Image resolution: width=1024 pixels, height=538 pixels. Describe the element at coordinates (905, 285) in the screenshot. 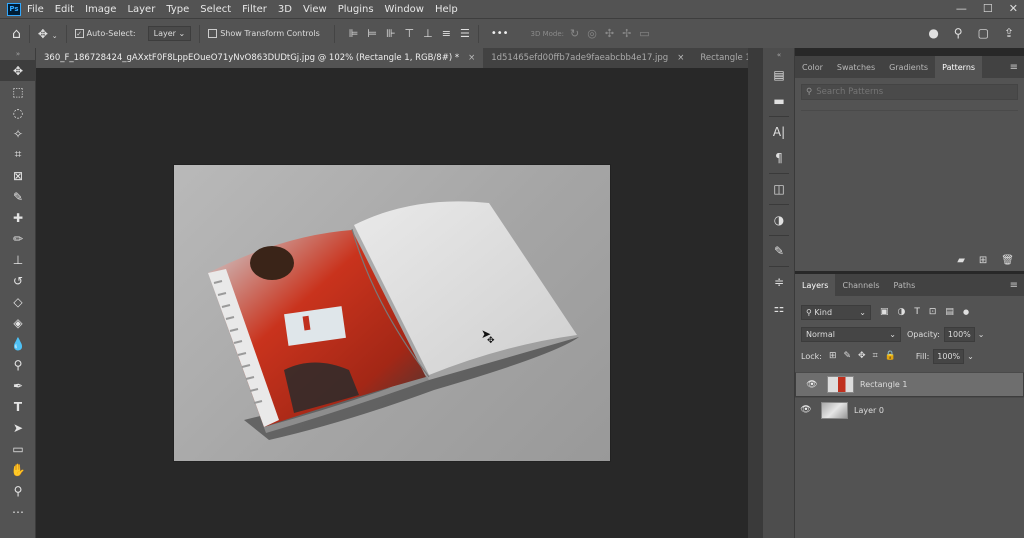

I see `tab-paths: Paths` at that location.